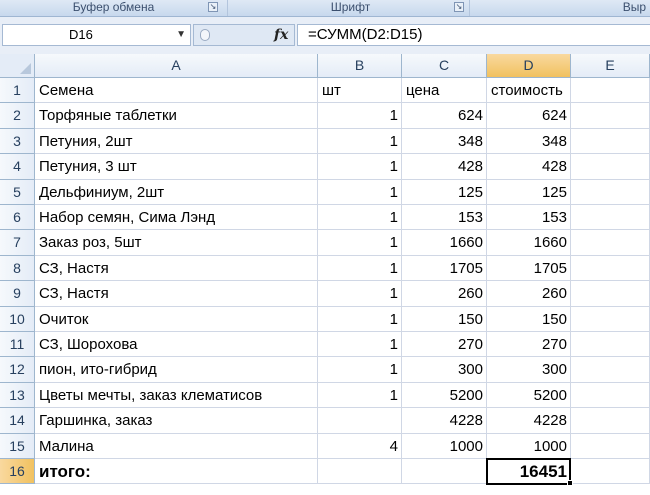  I want to click on cell-d6: 153, so click(529, 218).